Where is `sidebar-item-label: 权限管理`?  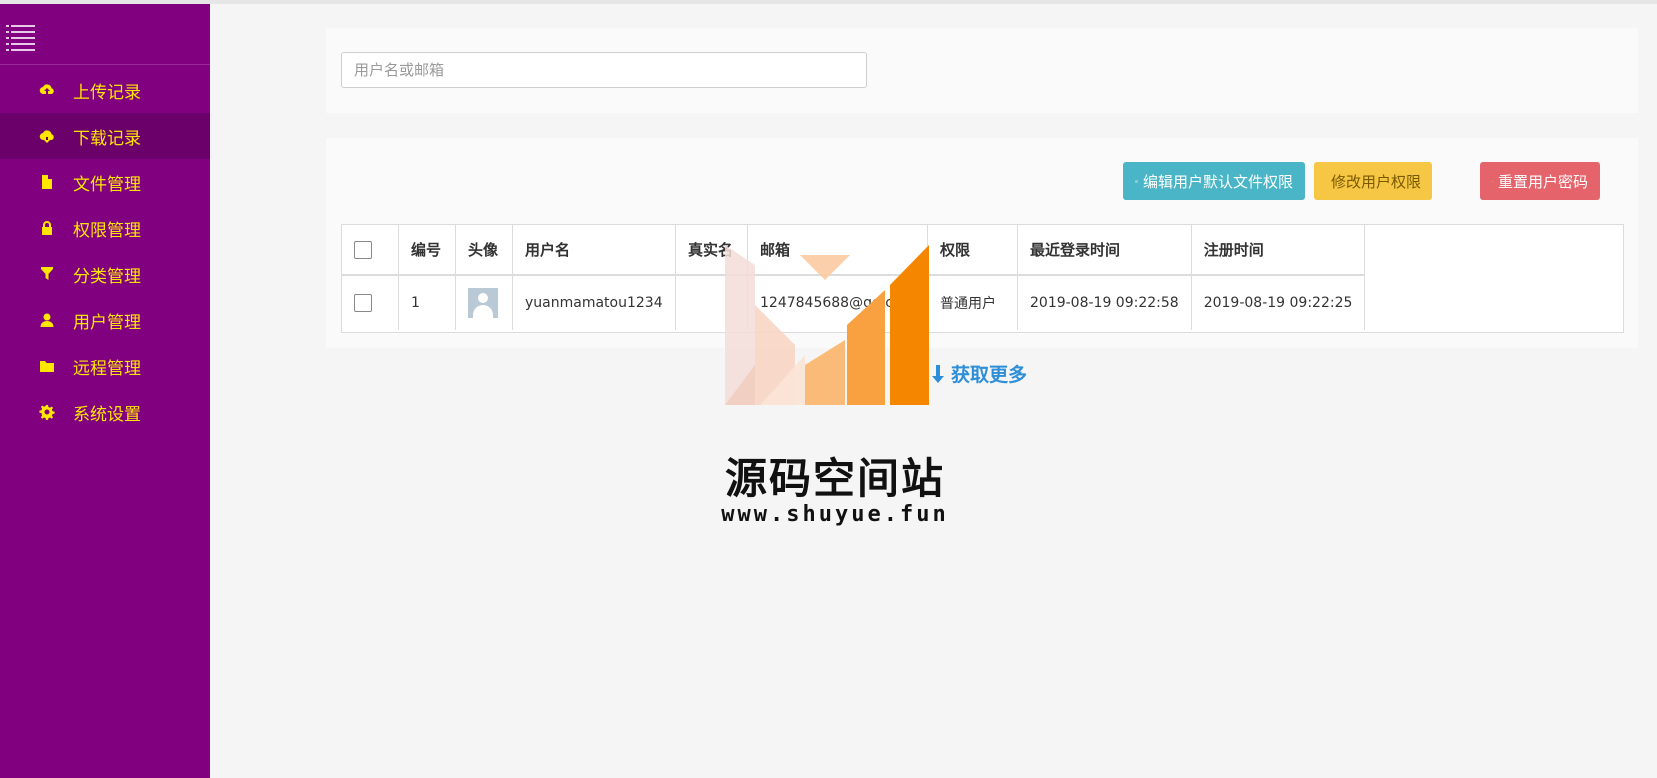
sidebar-item-label: 权限管理 is located at coordinates (107, 230).